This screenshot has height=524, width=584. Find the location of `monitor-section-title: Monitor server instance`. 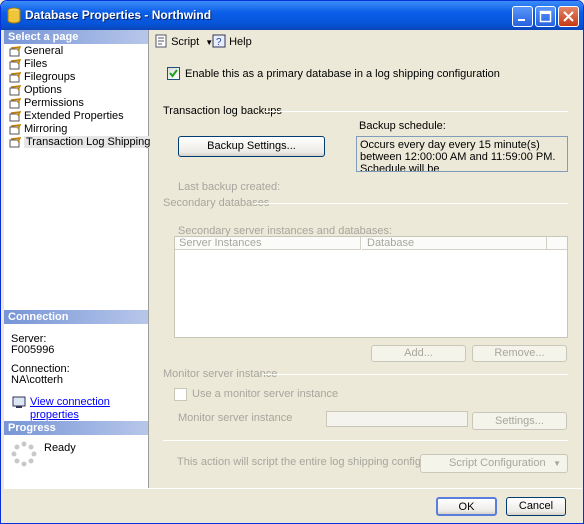

monitor-section-title: Monitor server instance is located at coordinates (220, 374).